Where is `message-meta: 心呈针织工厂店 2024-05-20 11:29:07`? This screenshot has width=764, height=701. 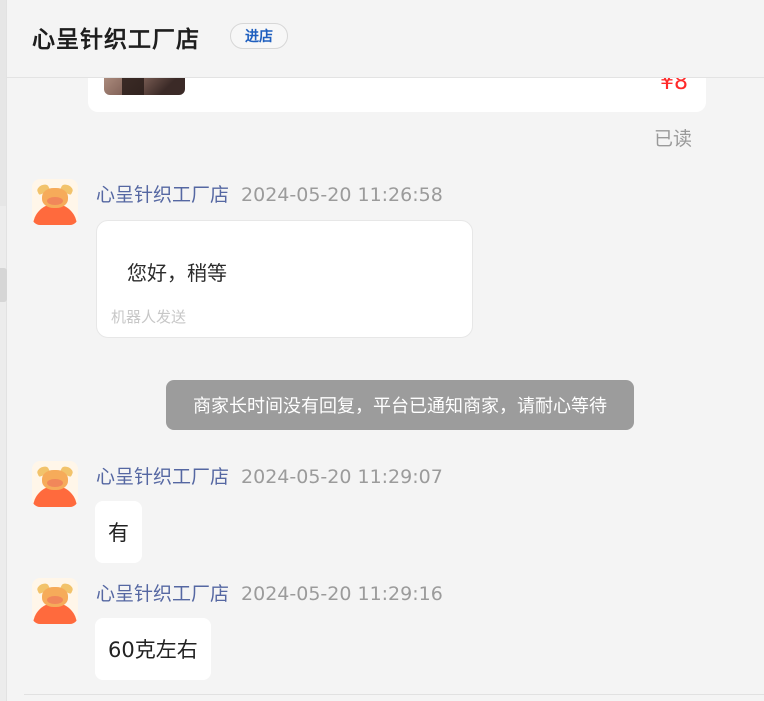
message-meta: 心呈针织工厂店 2024-05-20 11:29:07 is located at coordinates (269, 475).